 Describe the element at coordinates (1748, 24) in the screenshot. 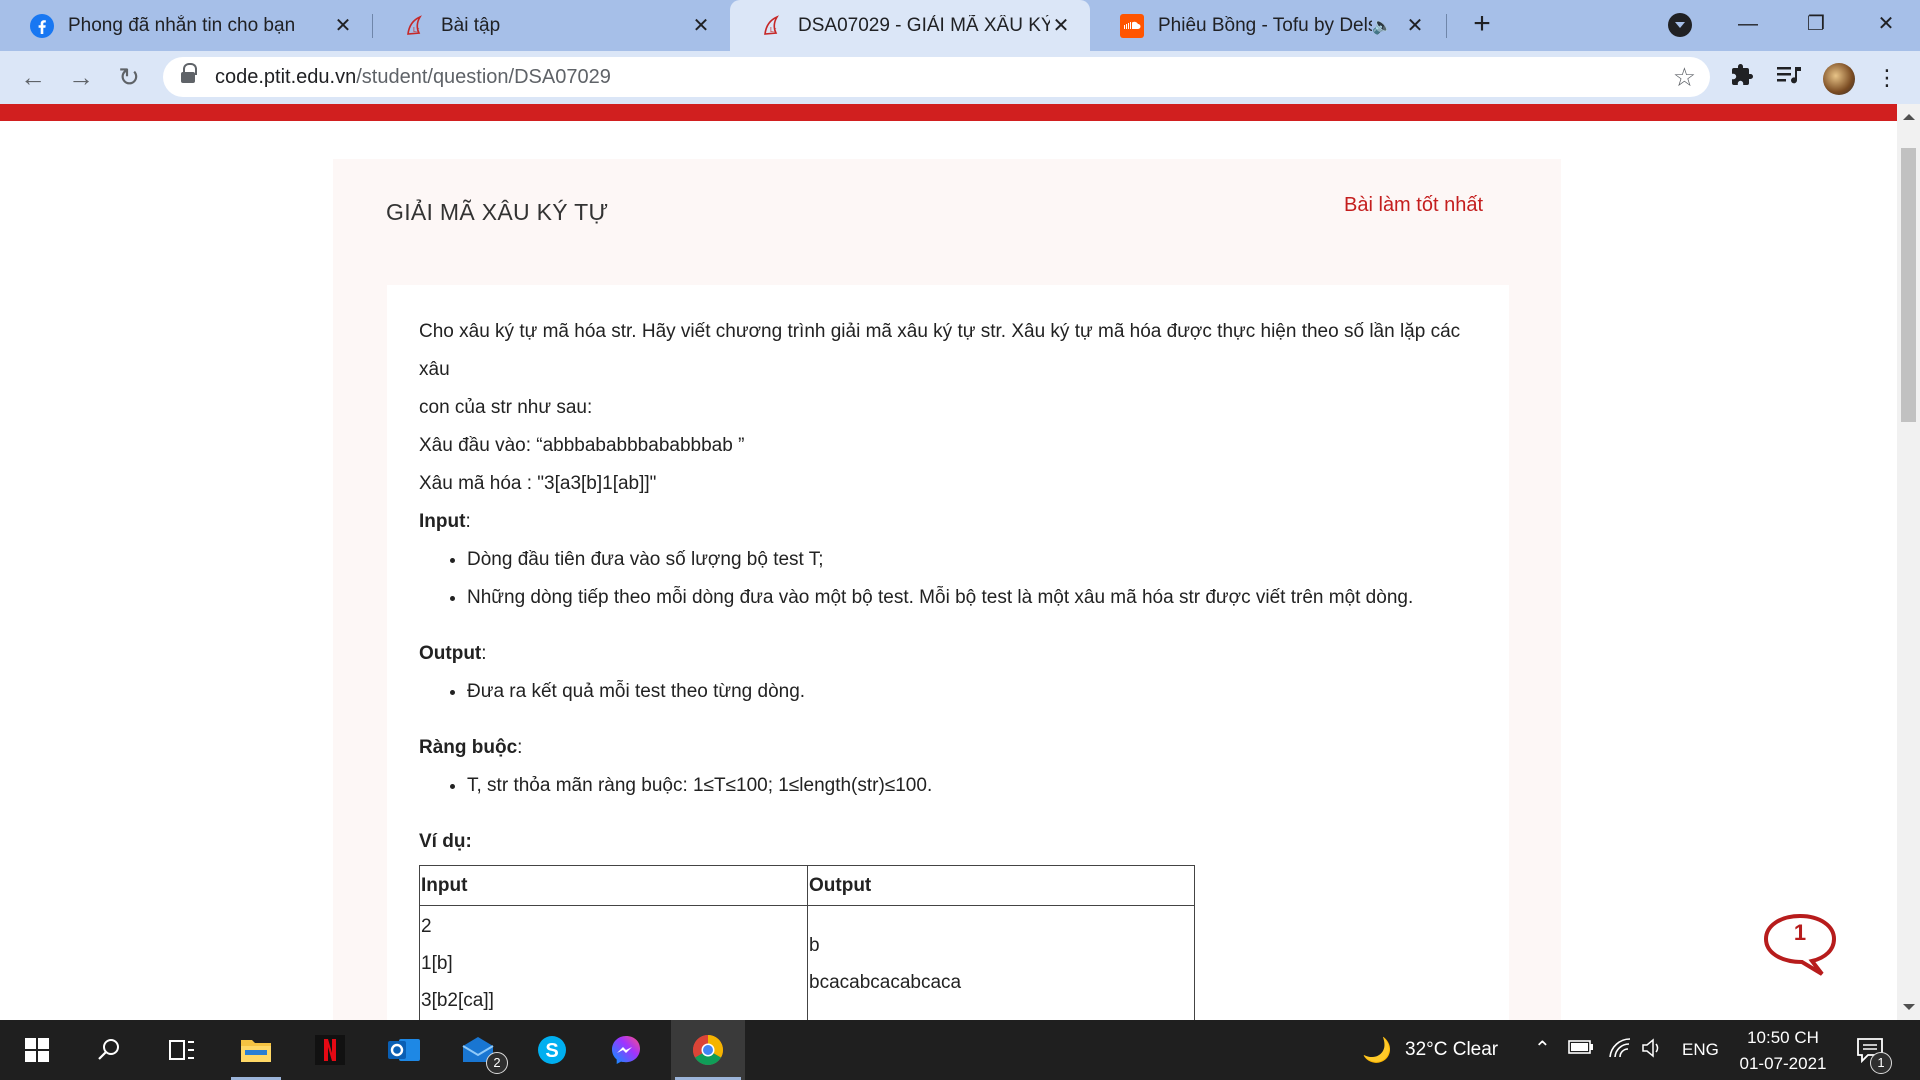

I see `minimize-icon: —` at that location.